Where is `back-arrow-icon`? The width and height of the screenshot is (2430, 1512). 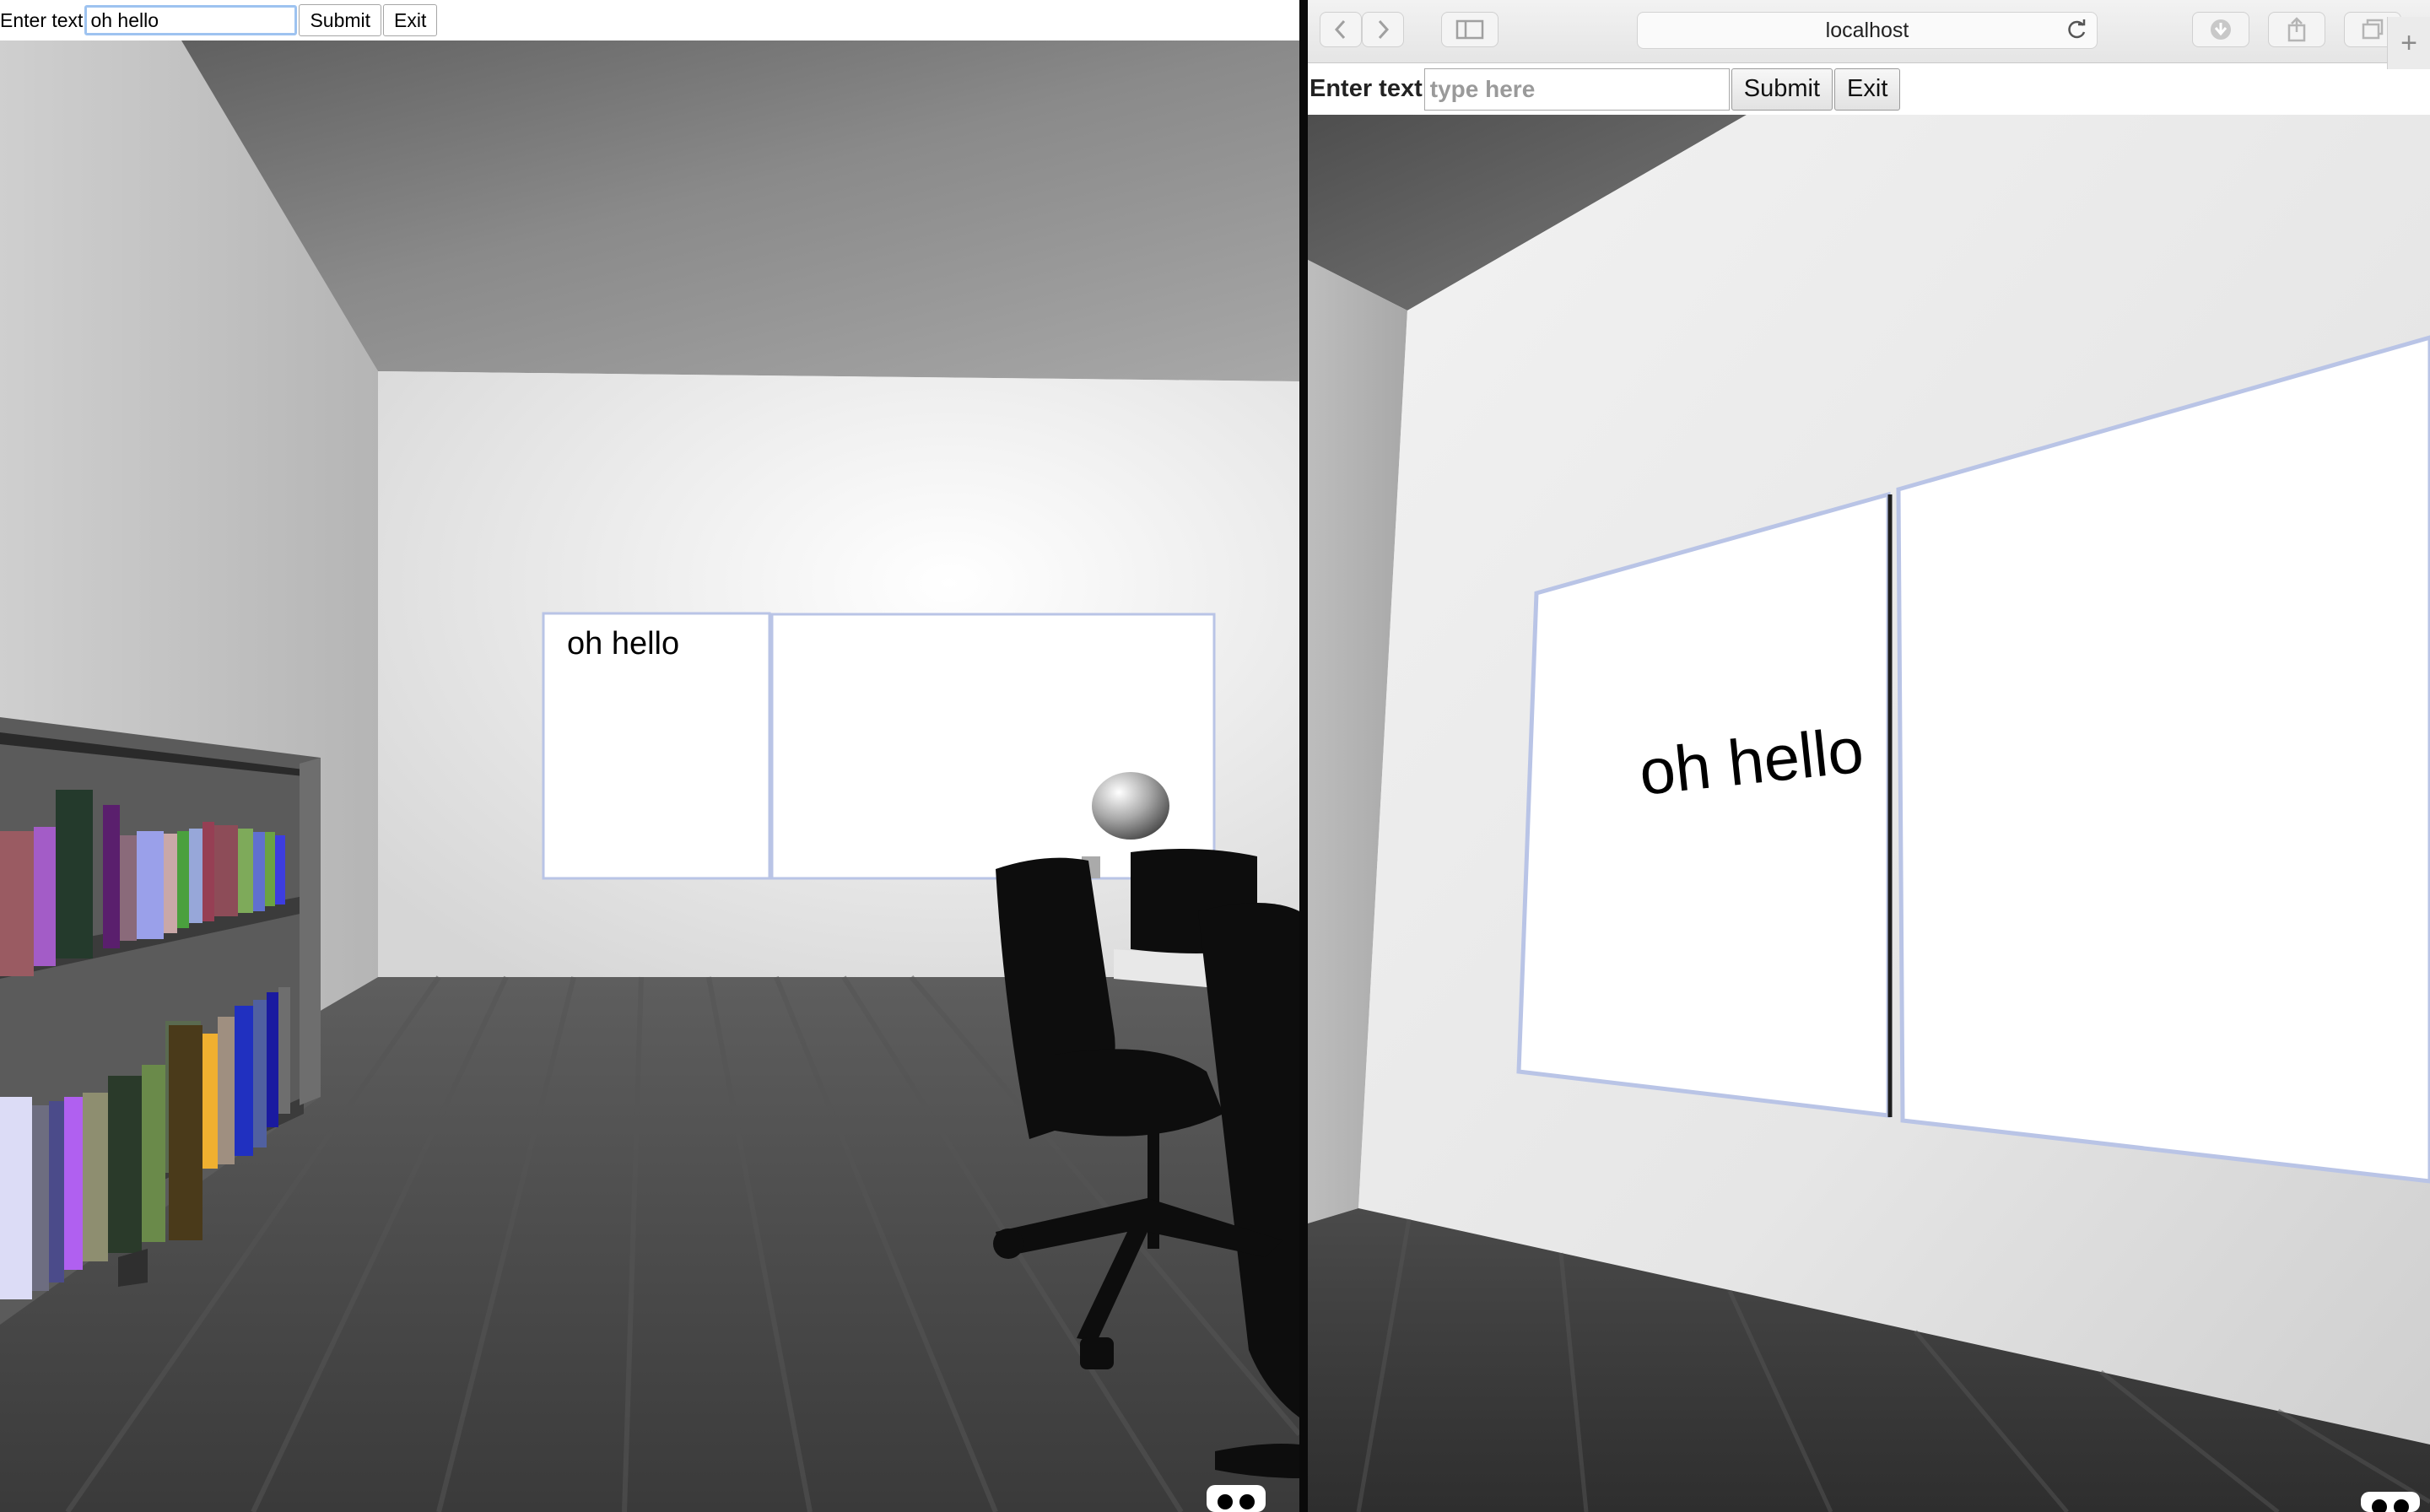
back-arrow-icon is located at coordinates (1340, 29).